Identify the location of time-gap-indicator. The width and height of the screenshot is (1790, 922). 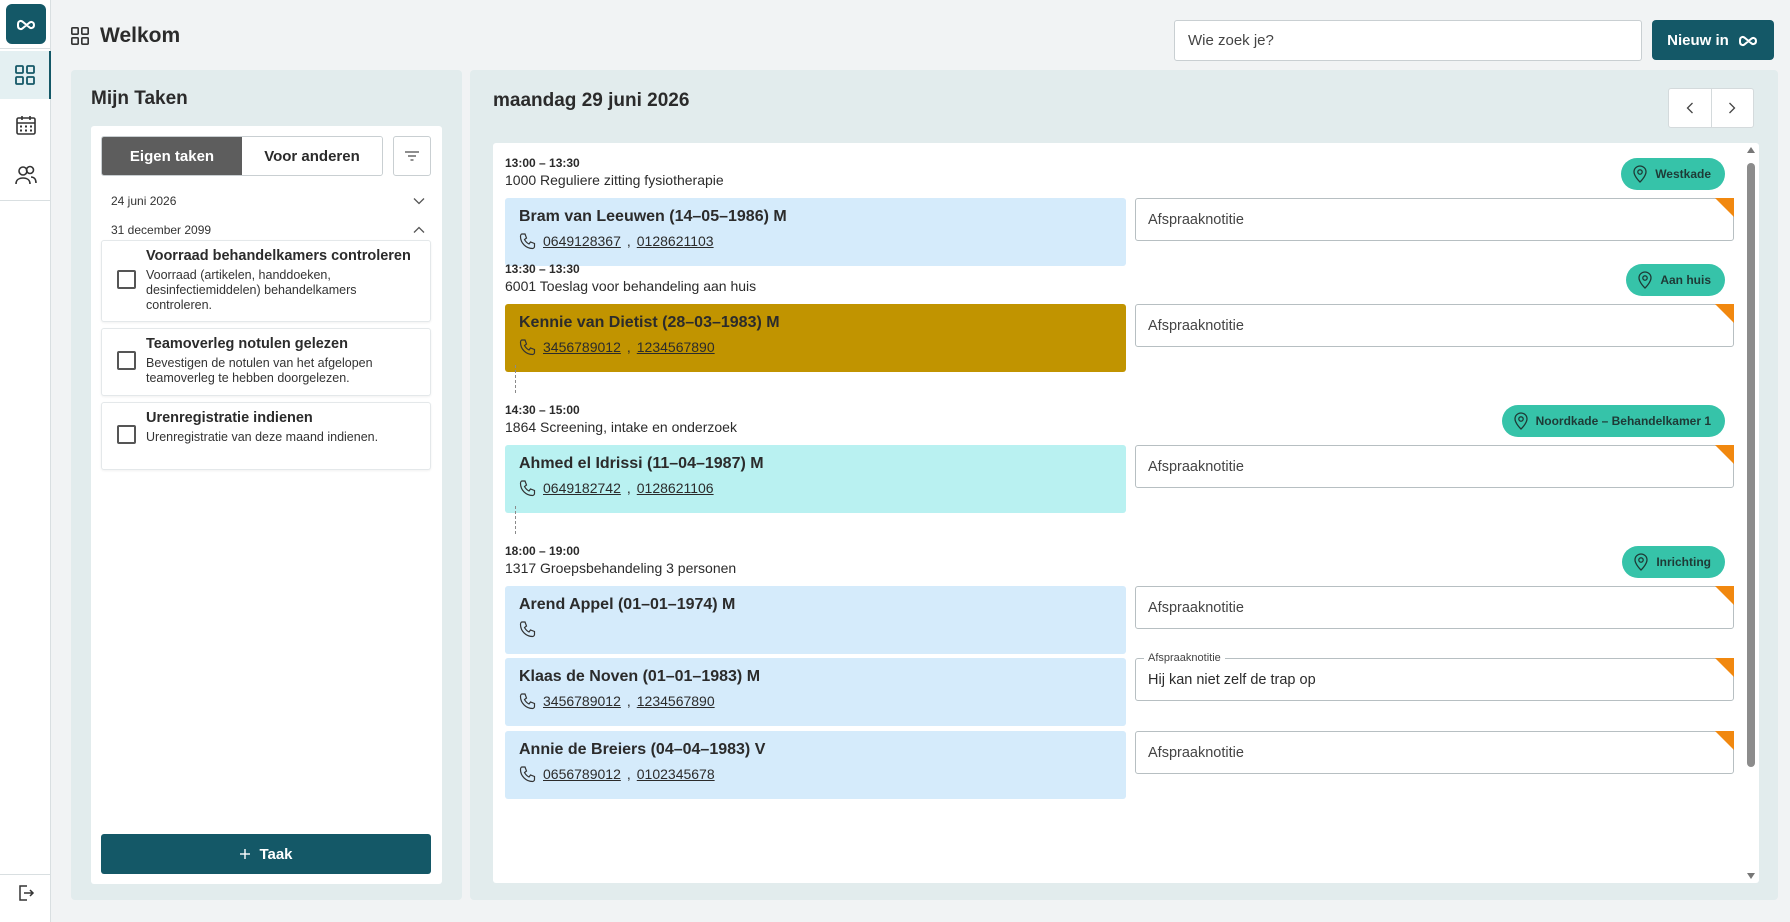
(515, 379).